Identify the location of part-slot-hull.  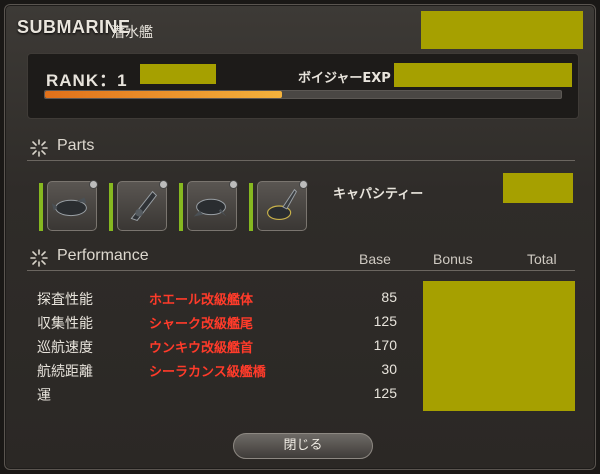
(72, 205).